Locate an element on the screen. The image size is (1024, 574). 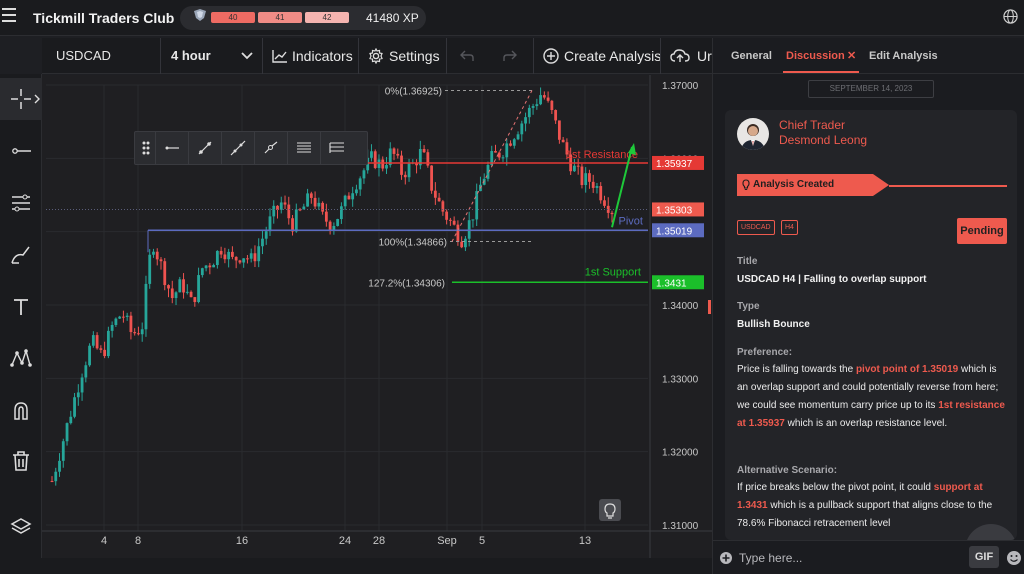
info-line-icon is located at coordinates (271, 147).